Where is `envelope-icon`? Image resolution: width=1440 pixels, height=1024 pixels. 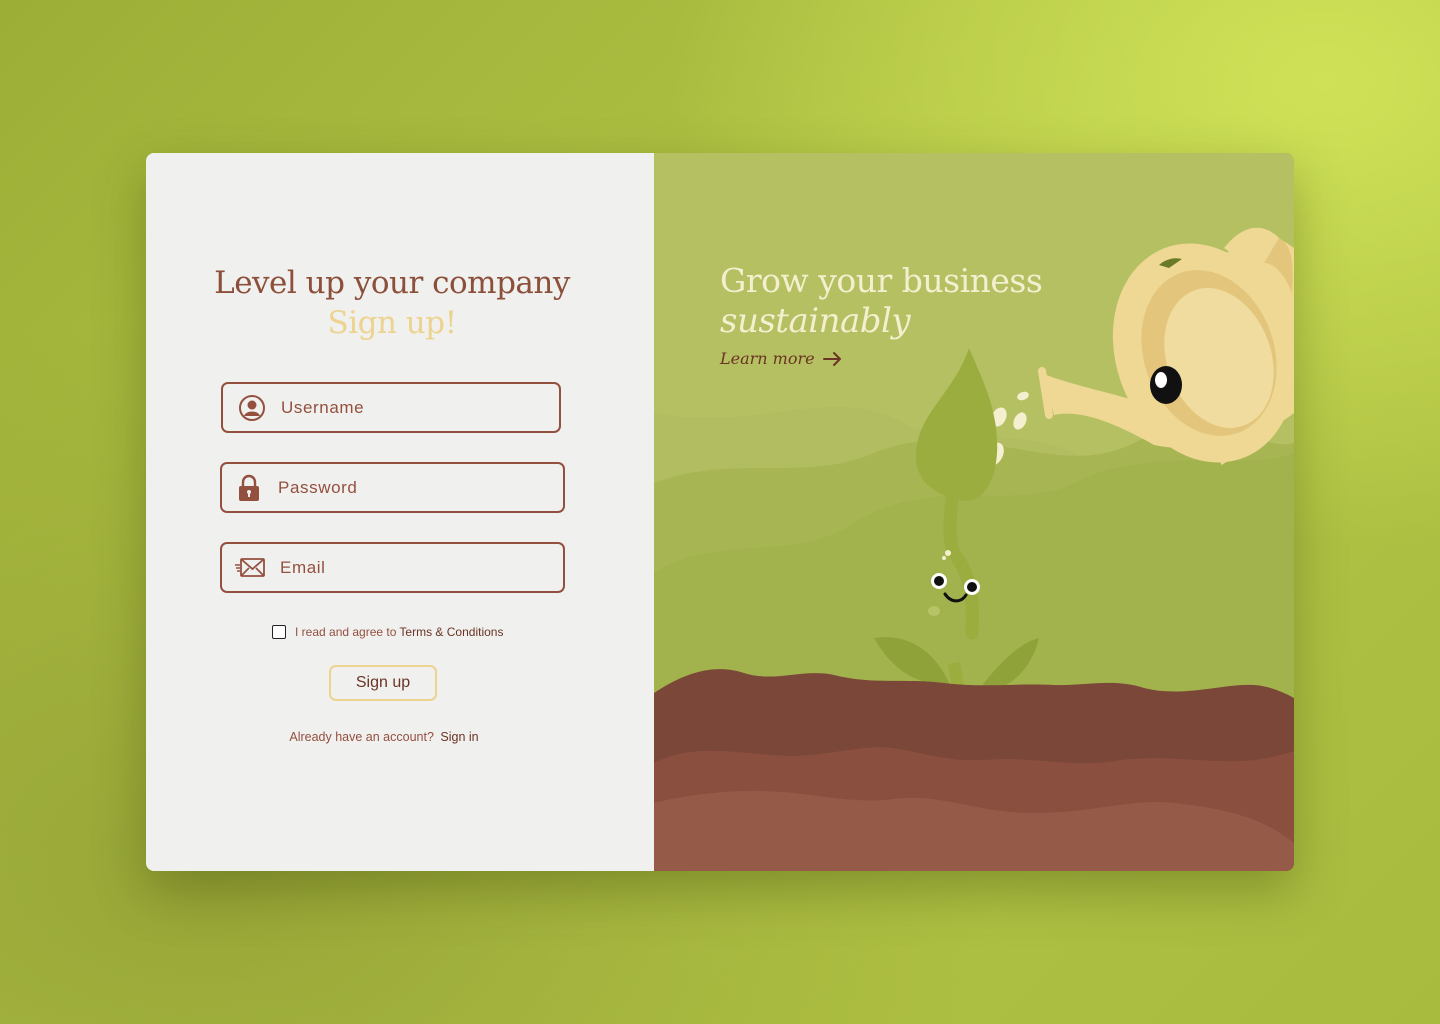
envelope-icon is located at coordinates (250, 568).